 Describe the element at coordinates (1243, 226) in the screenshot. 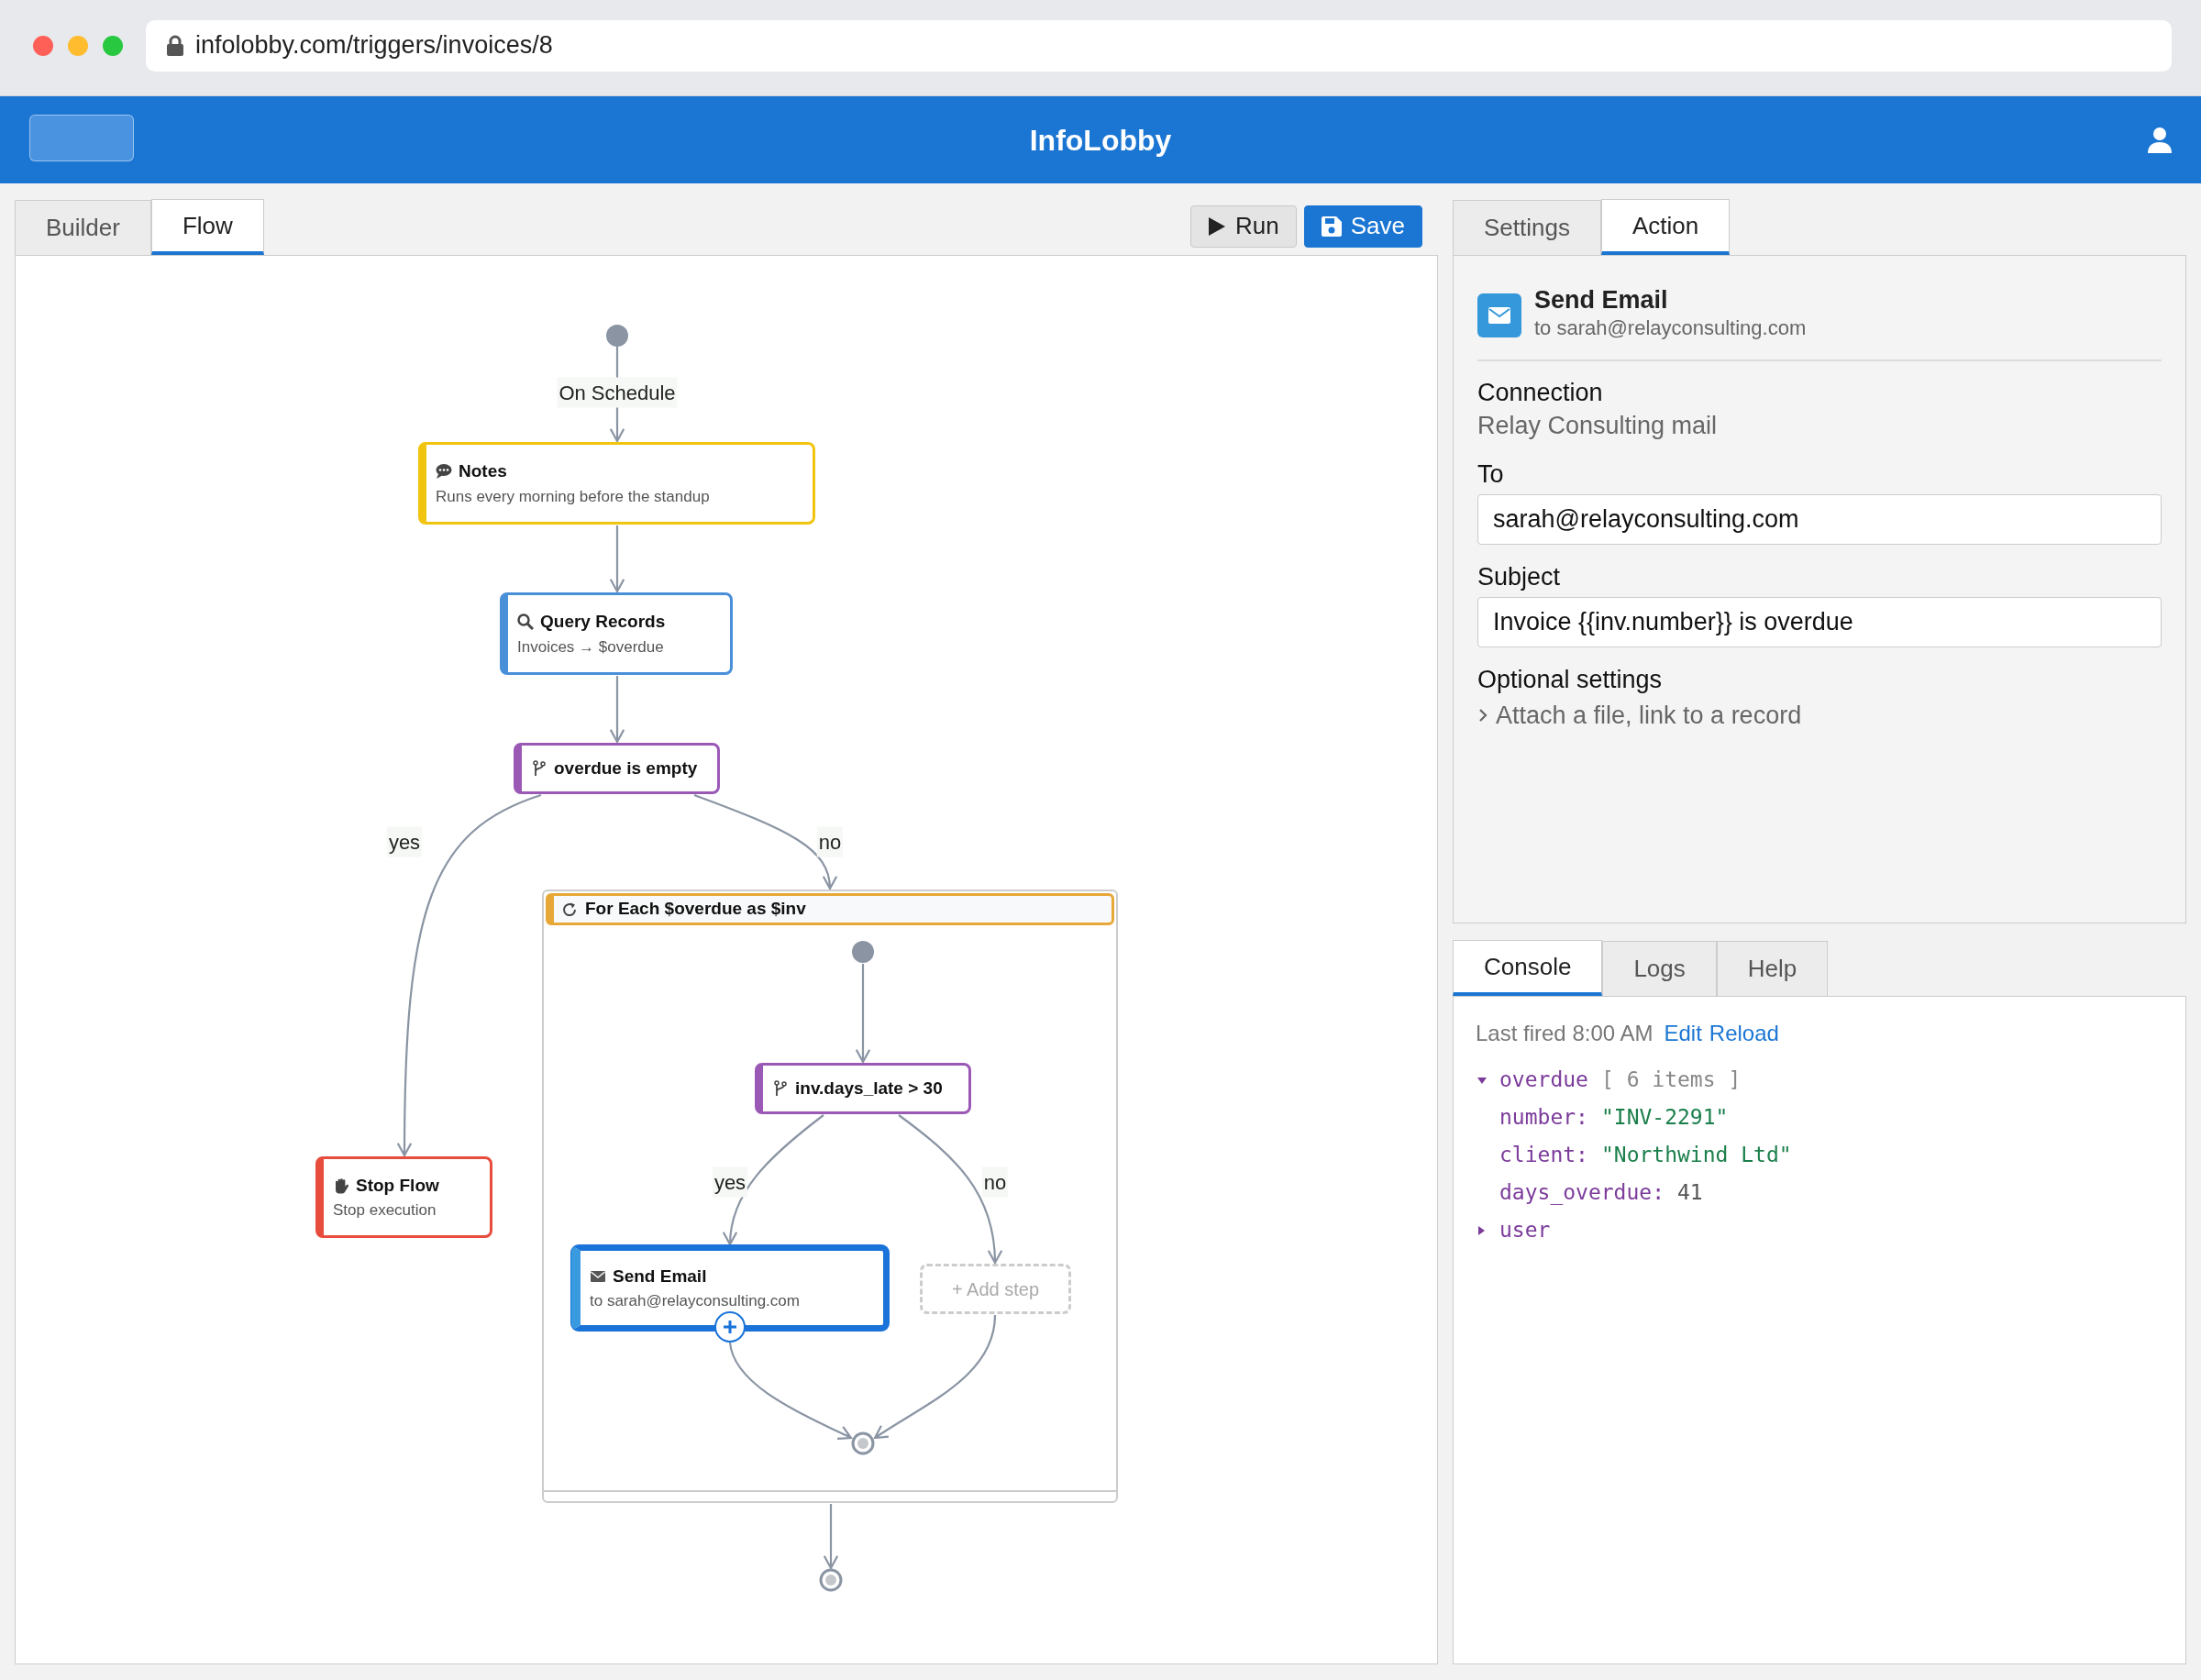

I see `run-button: Run` at that location.